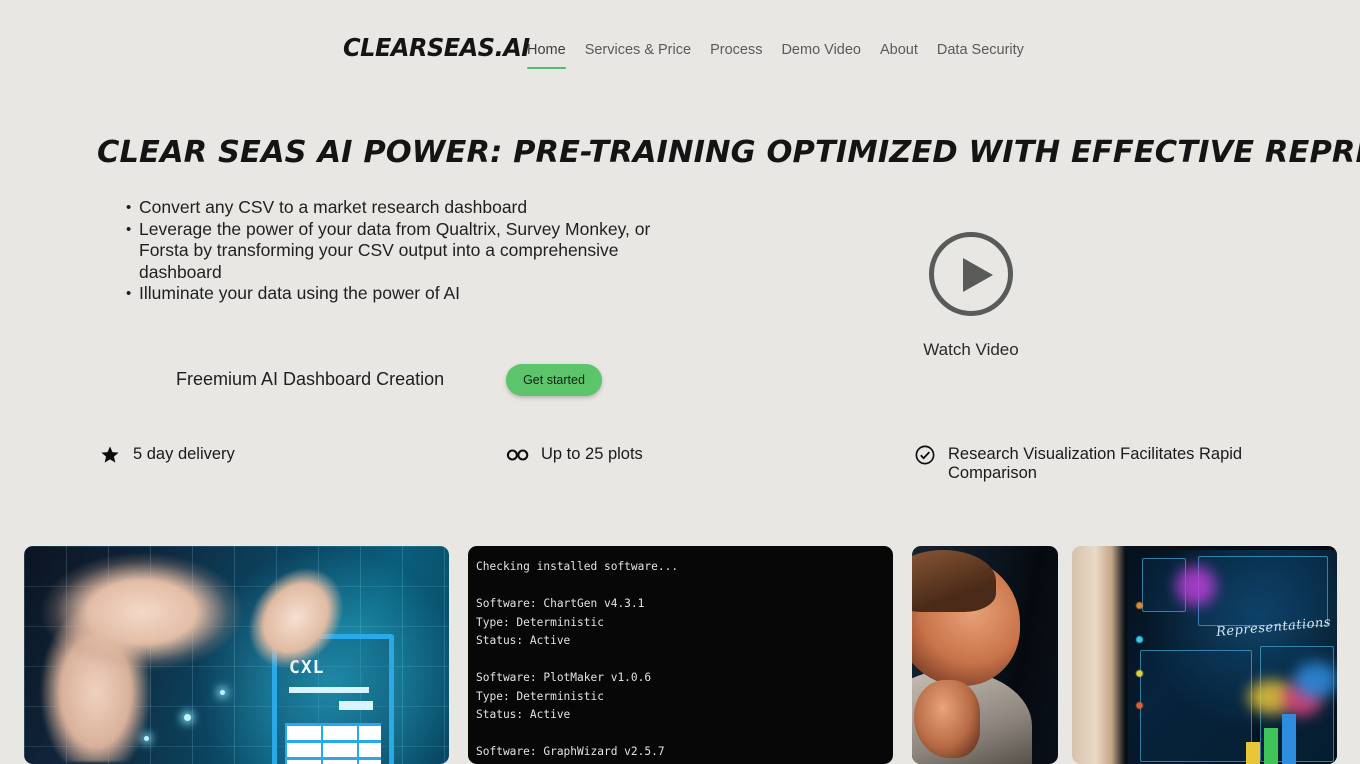 The height and width of the screenshot is (764, 1360). What do you see at coordinates (899, 54) in the screenshot?
I see `nav-item-about: About` at bounding box center [899, 54].